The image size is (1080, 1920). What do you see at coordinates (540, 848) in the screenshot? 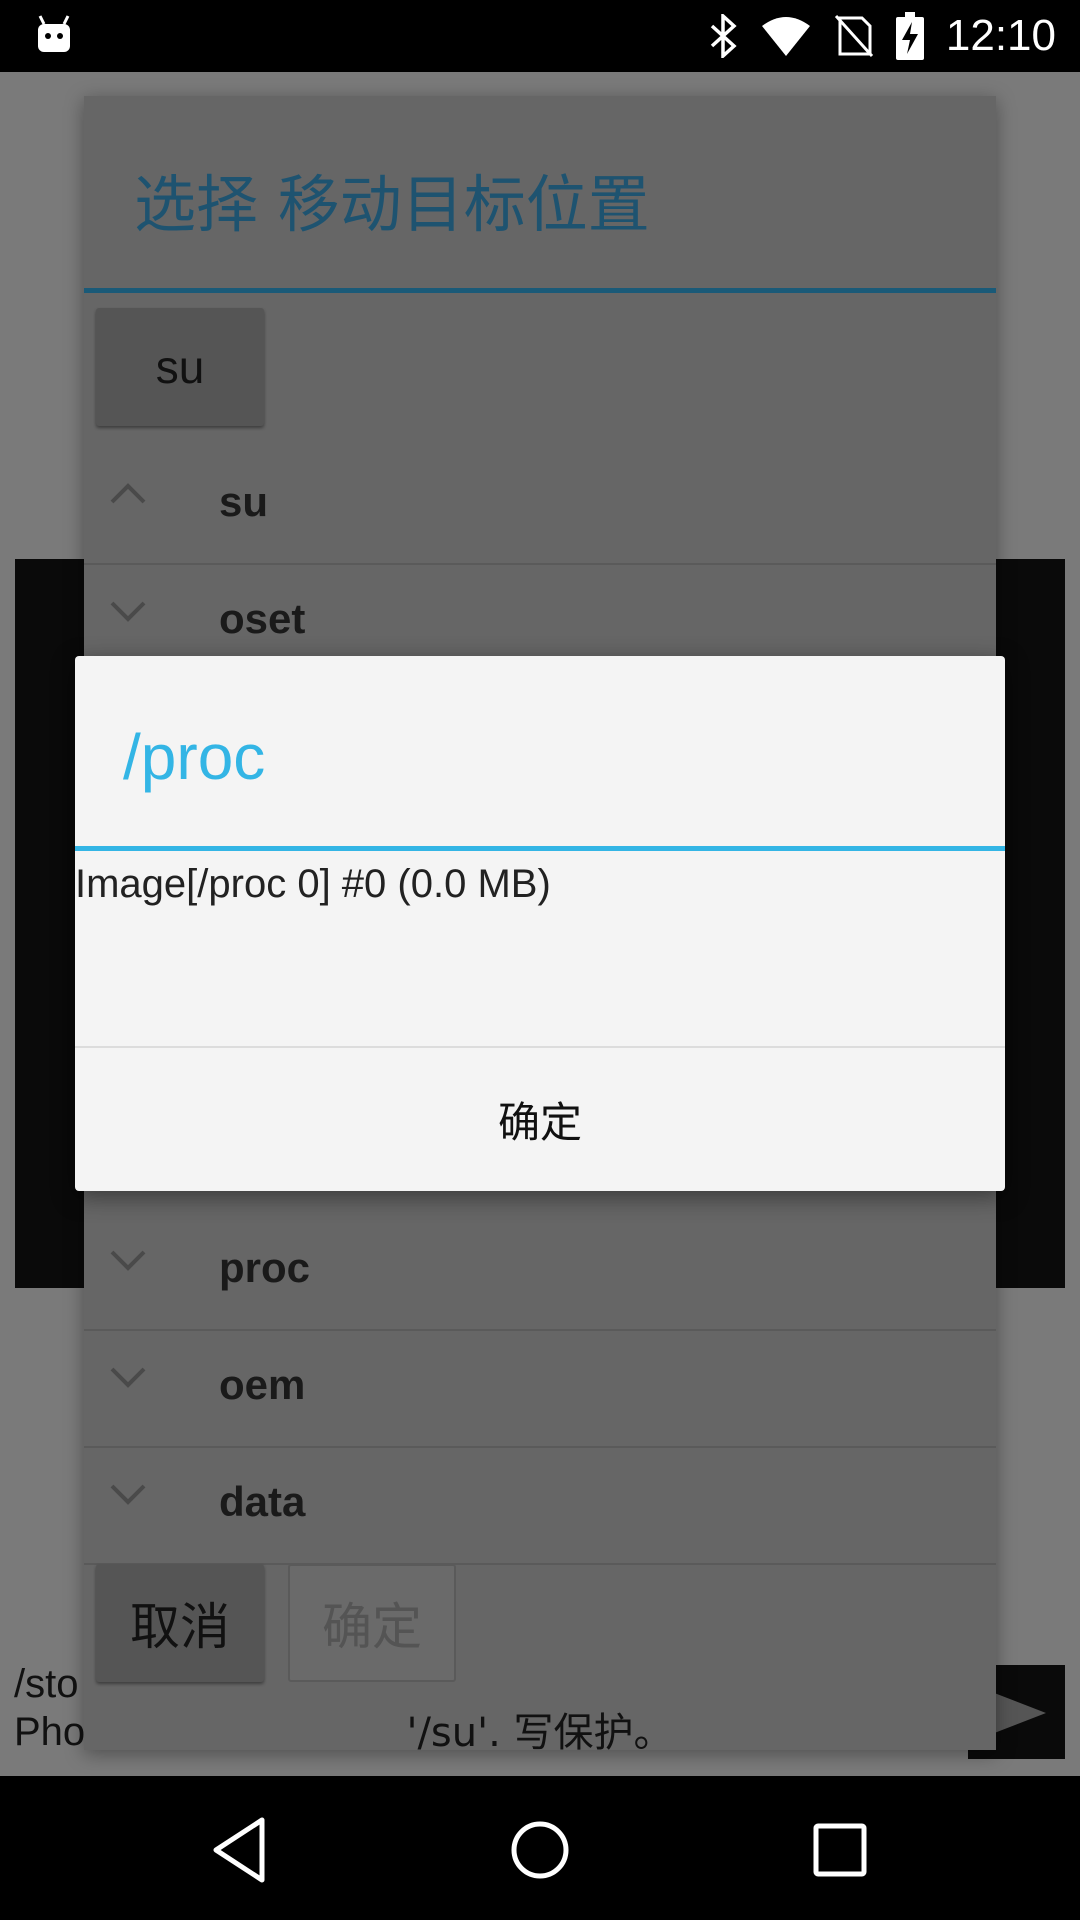
I see `dialog-divider` at bounding box center [540, 848].